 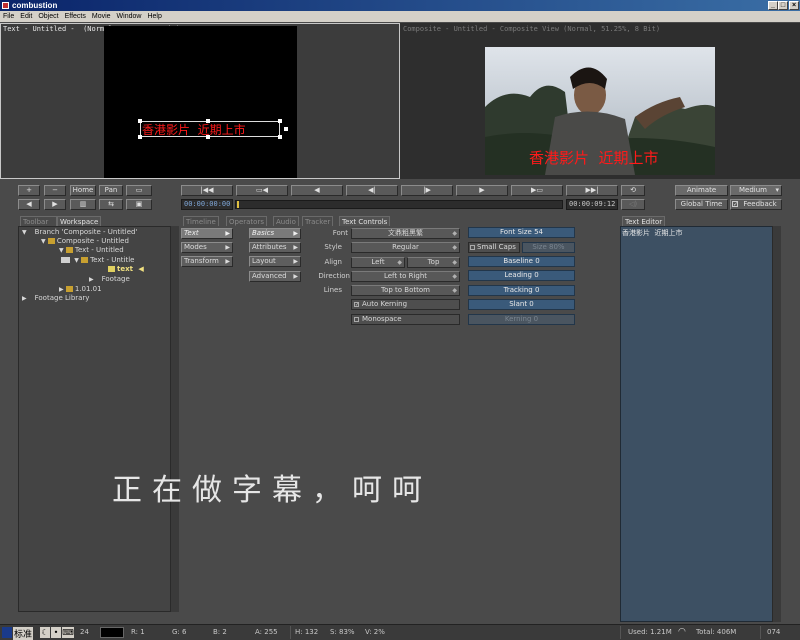 I want to click on zoom-in-button: +, so click(x=29, y=190).